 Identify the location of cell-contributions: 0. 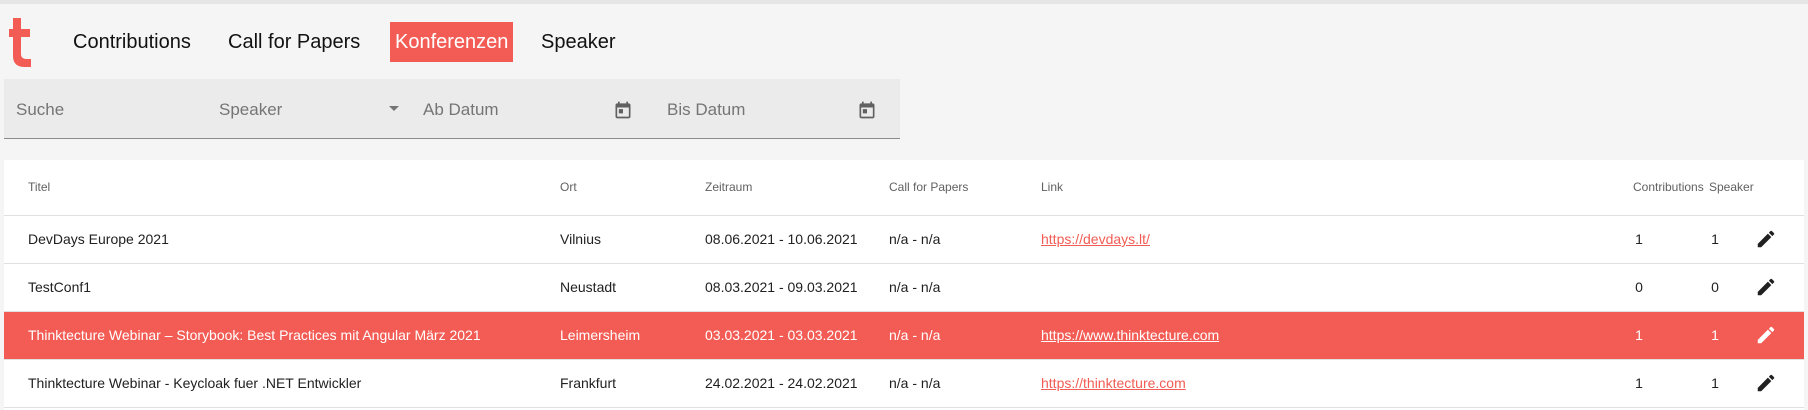
(1639, 287).